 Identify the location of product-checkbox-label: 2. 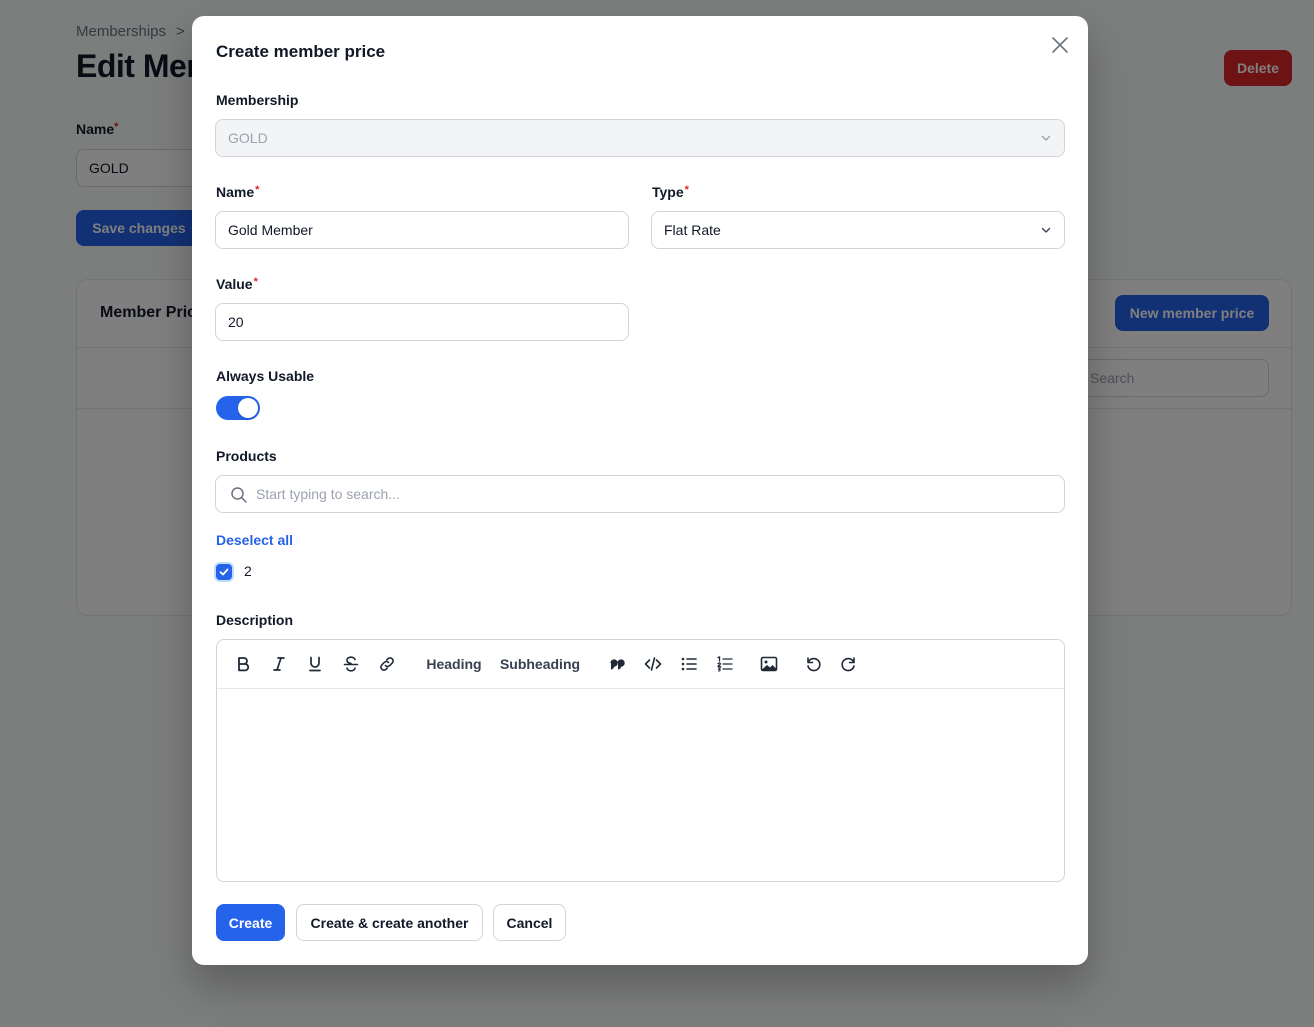
(248, 571).